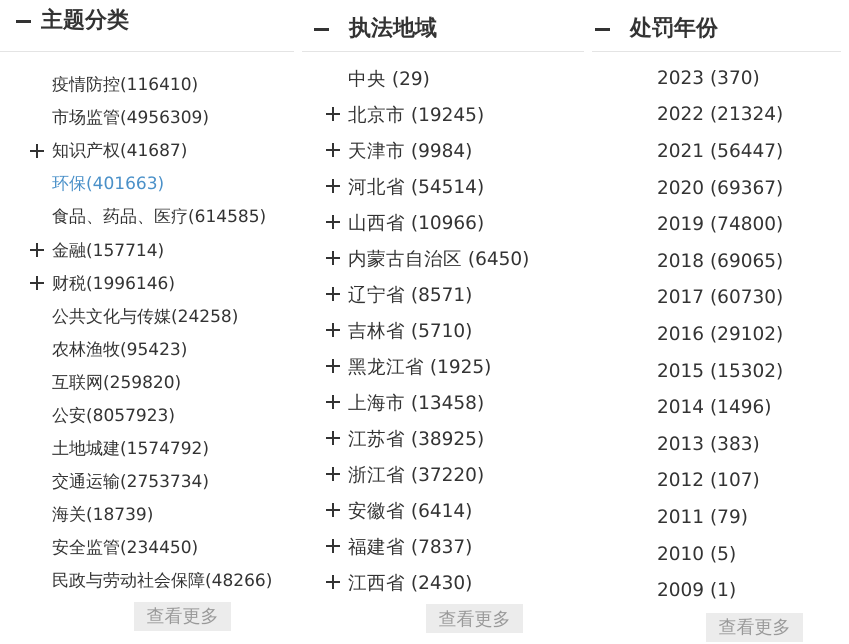  I want to click on panel-title: 执法地域, so click(393, 29).